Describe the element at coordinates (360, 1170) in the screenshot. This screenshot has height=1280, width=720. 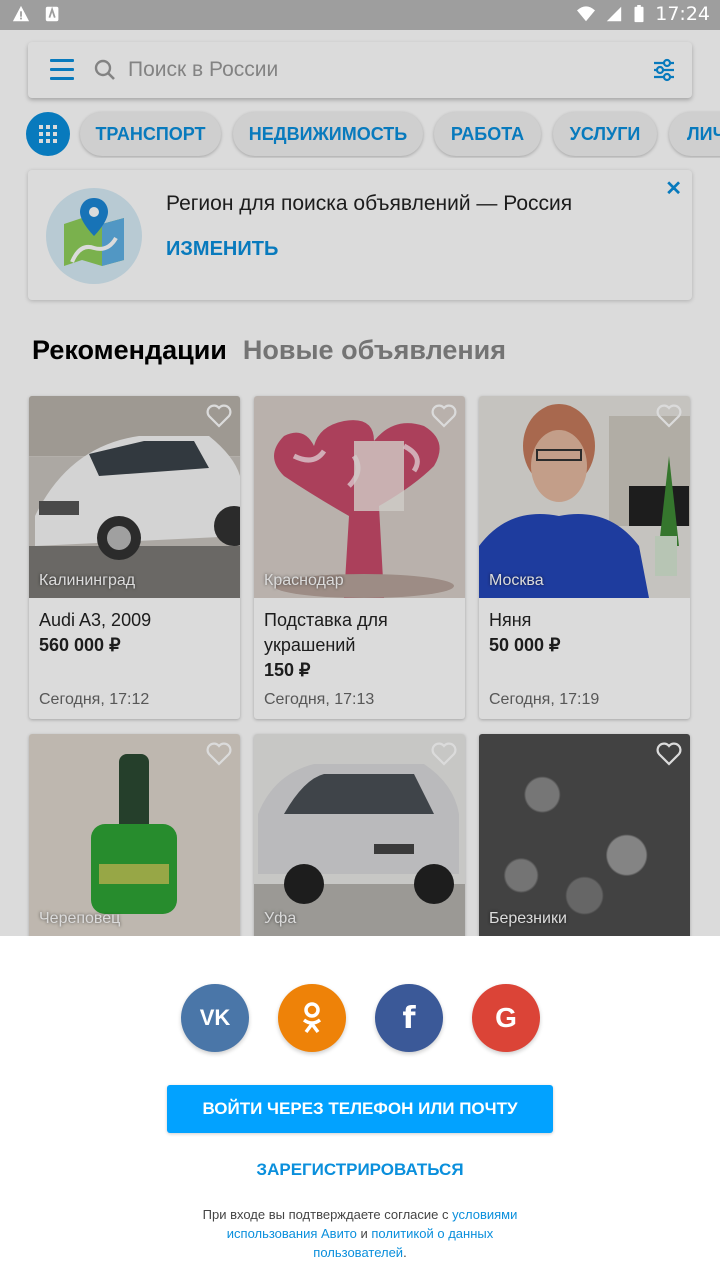
I see `register-button: ЗАРЕГИСТРИРОВАТЬСЯ` at that location.